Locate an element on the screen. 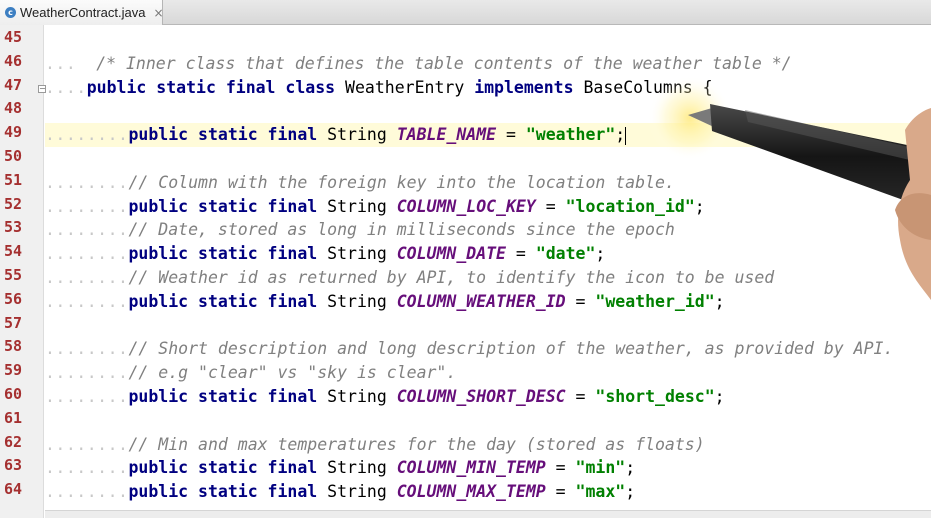  code-string: "min" is located at coordinates (600, 468).